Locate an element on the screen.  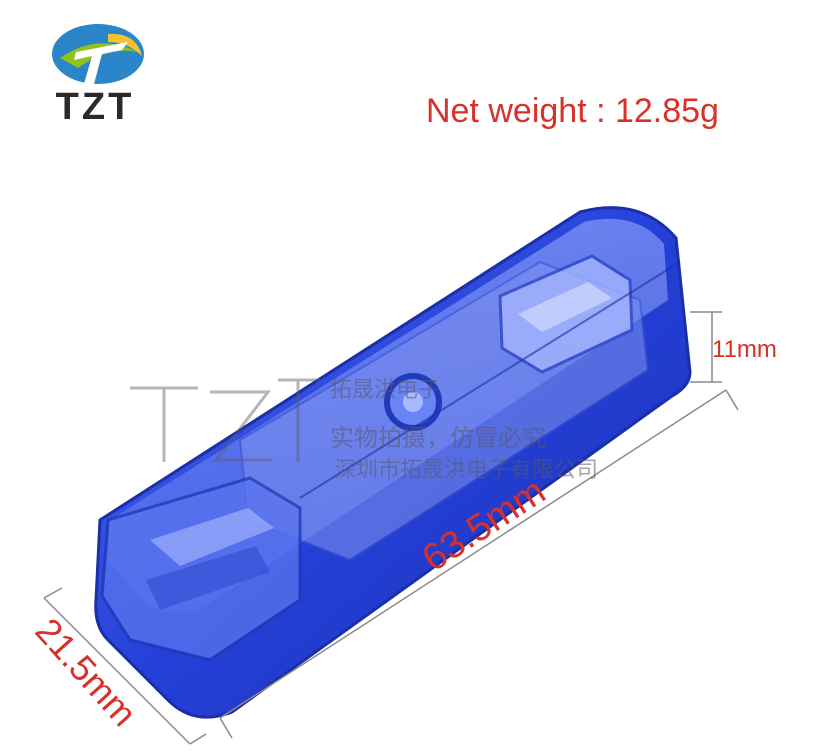
watermark-line-1: 拓晟洪电子 is located at coordinates (385, 390).